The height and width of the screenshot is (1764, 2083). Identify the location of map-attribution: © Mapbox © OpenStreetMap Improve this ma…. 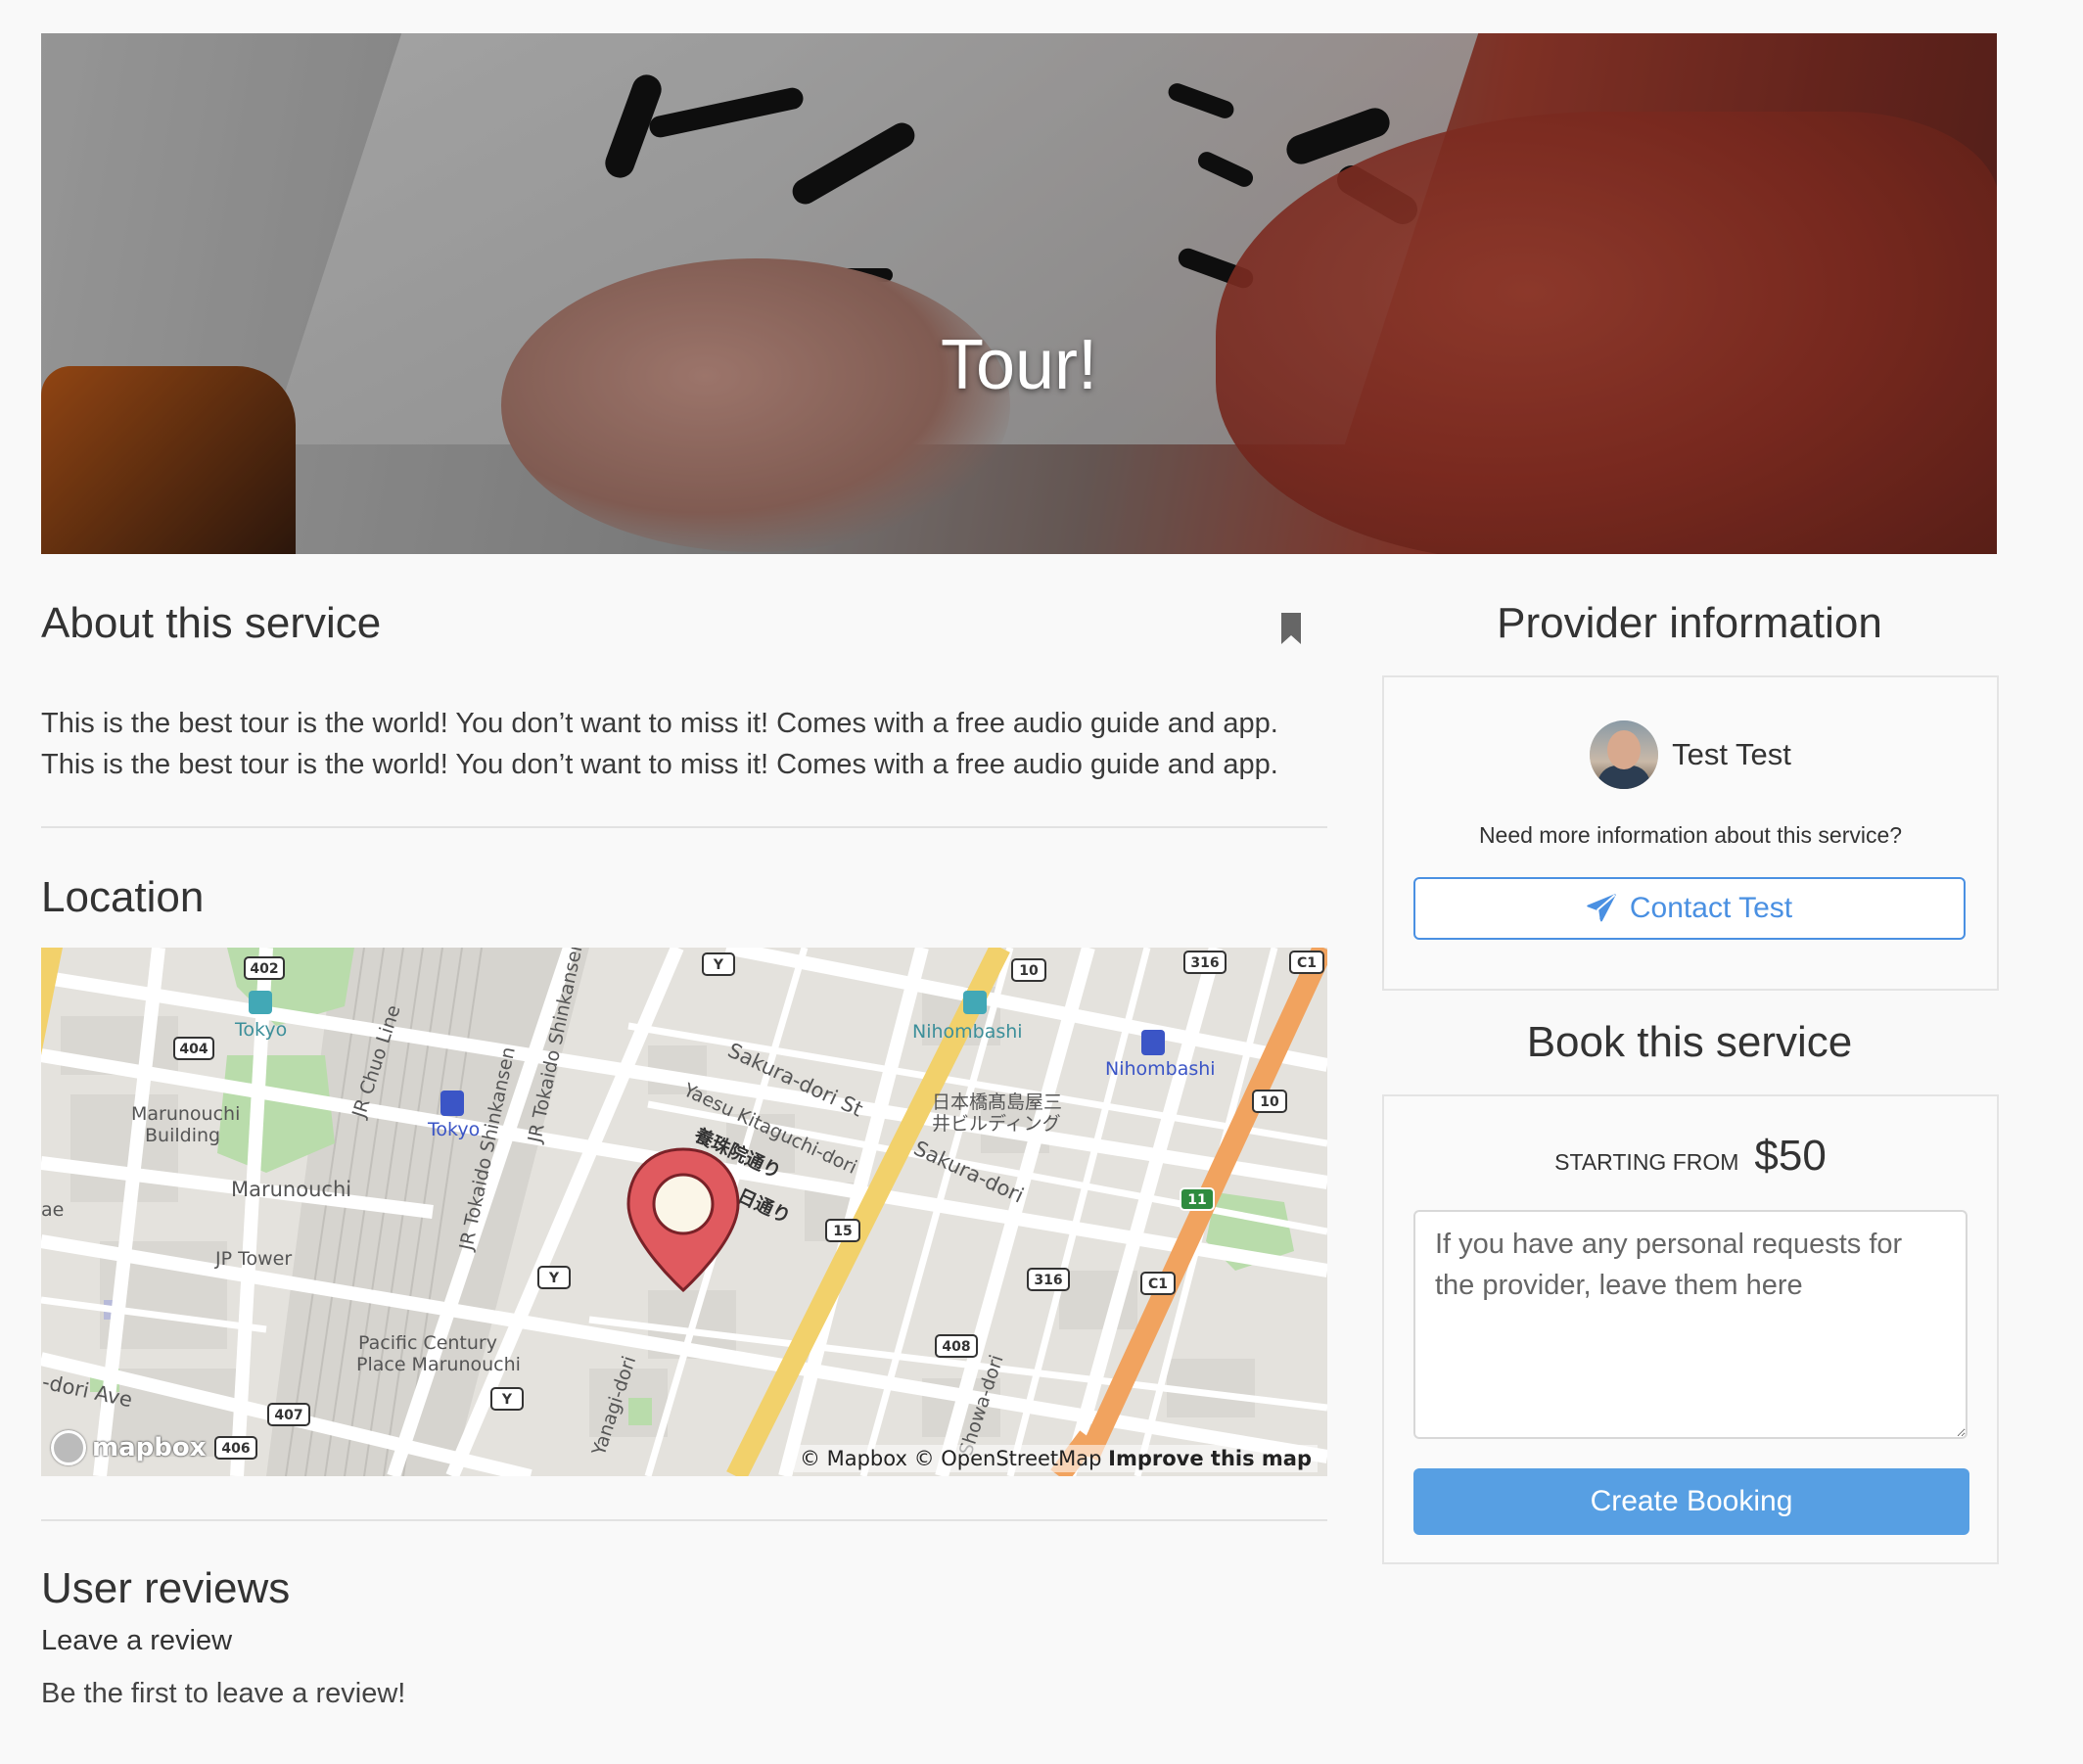
(1055, 1458).